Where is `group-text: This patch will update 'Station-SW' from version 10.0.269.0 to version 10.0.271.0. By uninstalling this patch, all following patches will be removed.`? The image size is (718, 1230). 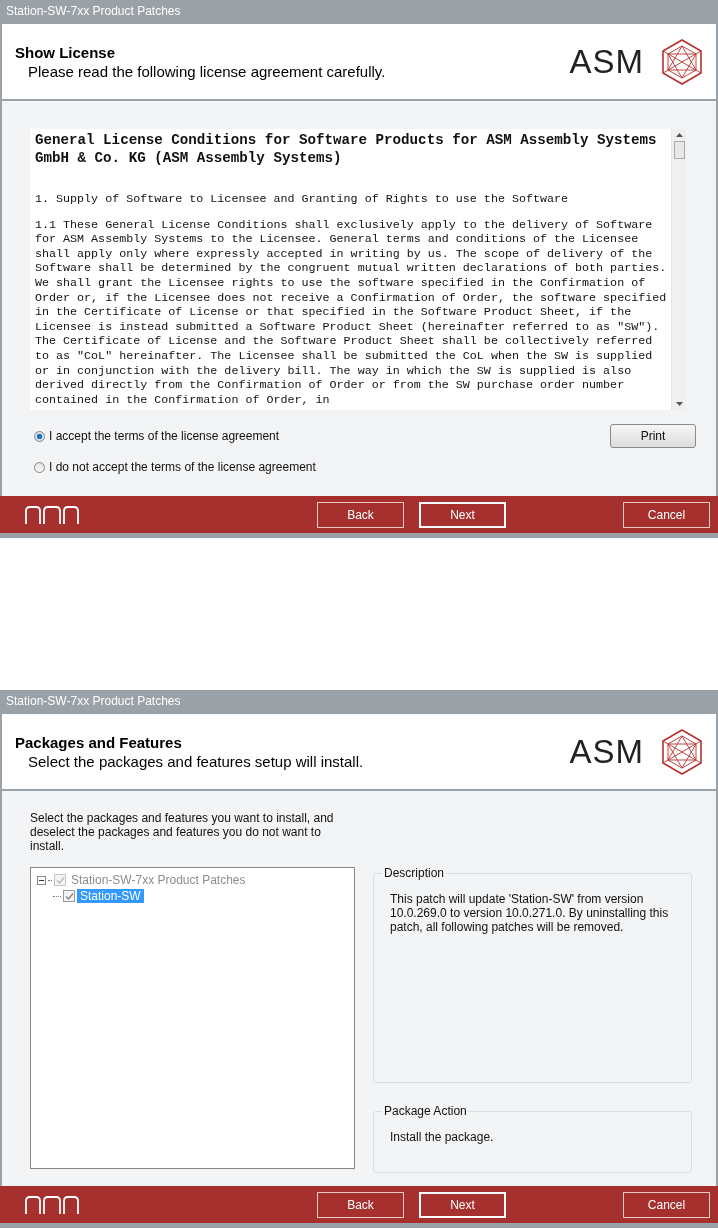
group-text: This patch will update 'Station-SW' from version 10.0.269.0 to version 10.0.271.0. By uninstalling this patch, all following patches will be removed. is located at coordinates (530, 913).